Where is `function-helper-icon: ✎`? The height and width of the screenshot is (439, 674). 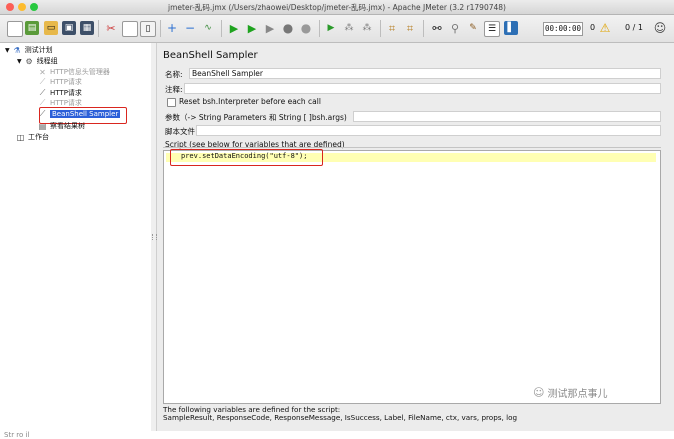 function-helper-icon: ✎ is located at coordinates (473, 28).